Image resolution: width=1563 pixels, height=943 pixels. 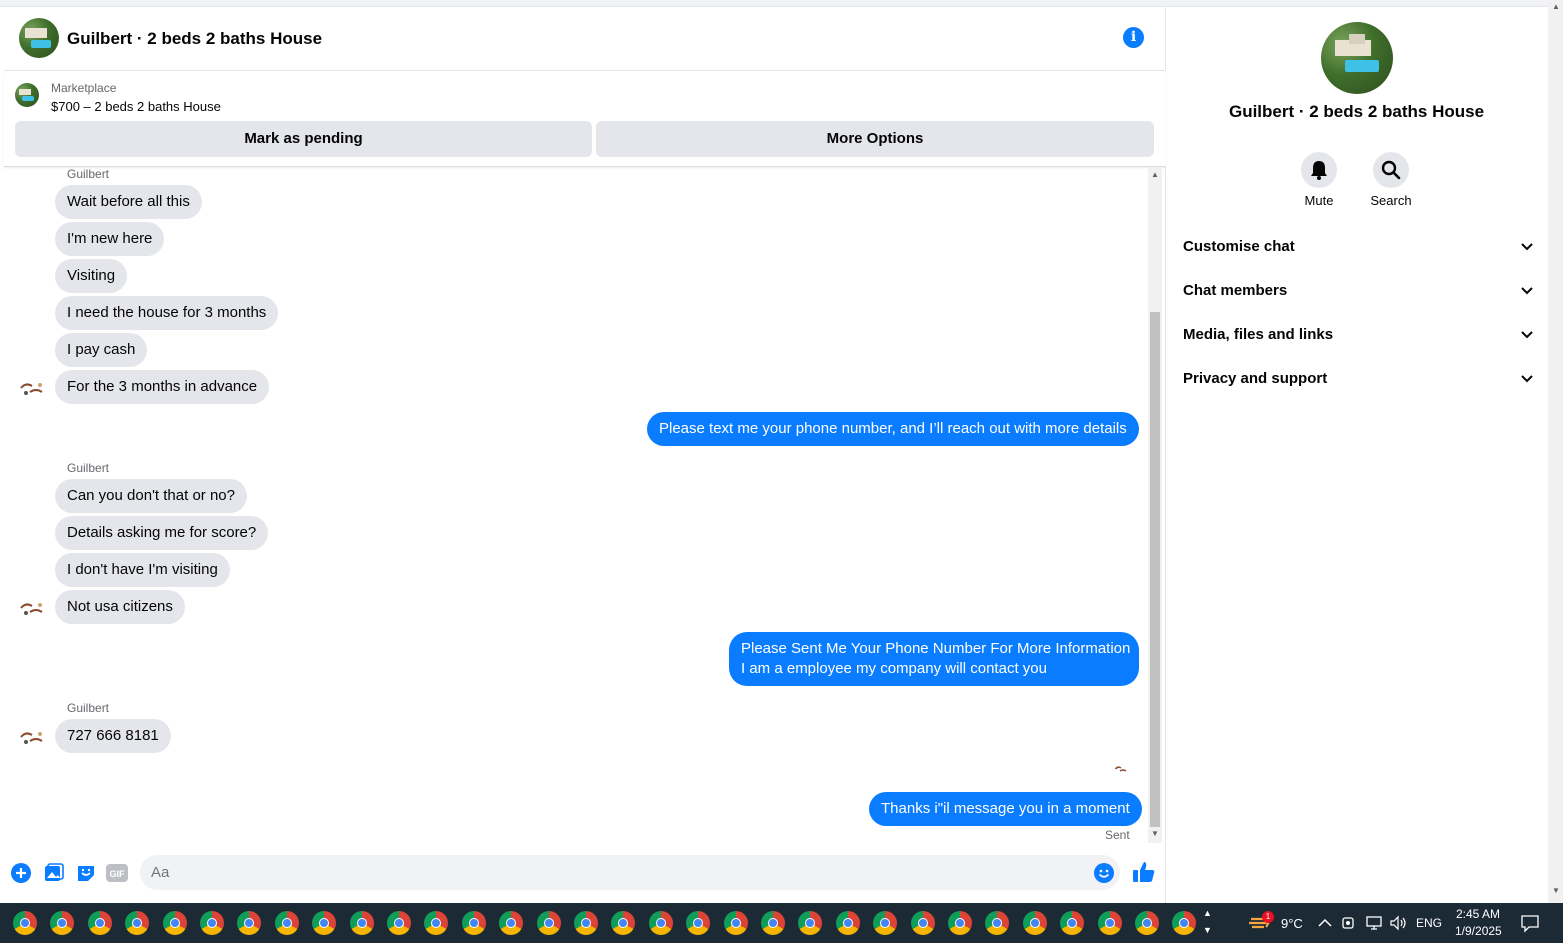 I want to click on bell-icon, so click(x=1319, y=170).